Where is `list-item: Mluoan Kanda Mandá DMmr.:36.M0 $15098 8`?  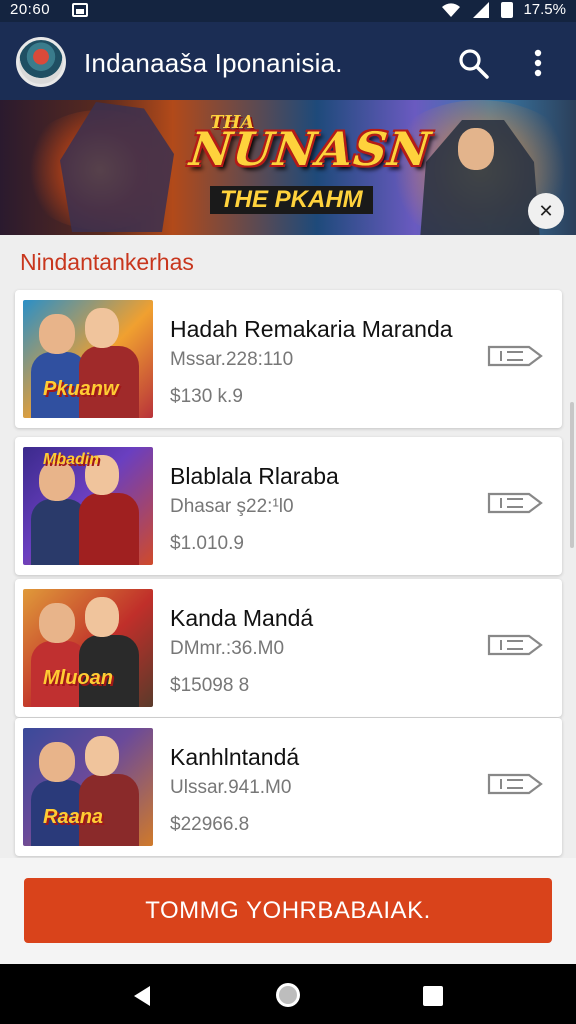
list-item: Mluoan Kanda Mandá DMmr.:36.M0 $15098 8 is located at coordinates (288, 648).